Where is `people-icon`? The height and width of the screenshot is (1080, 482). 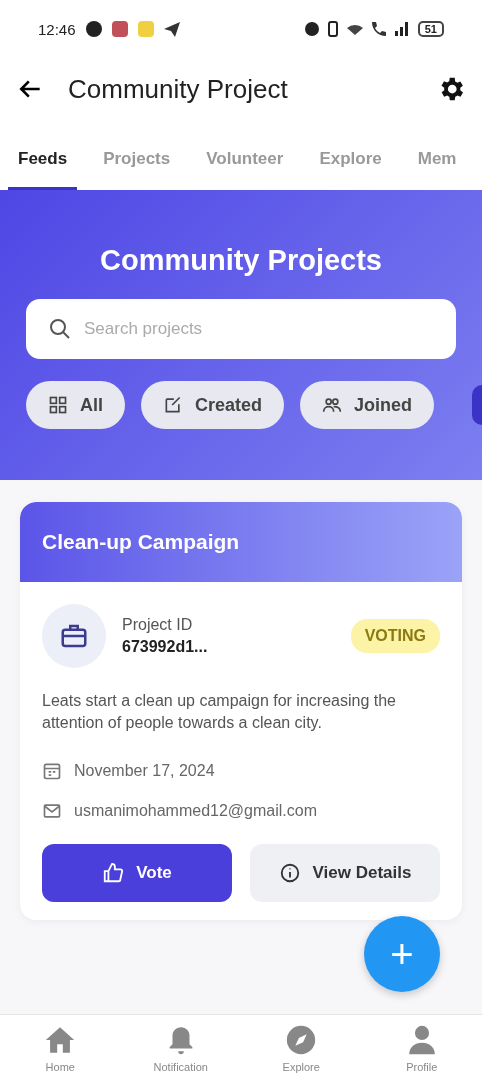 people-icon is located at coordinates (332, 405).